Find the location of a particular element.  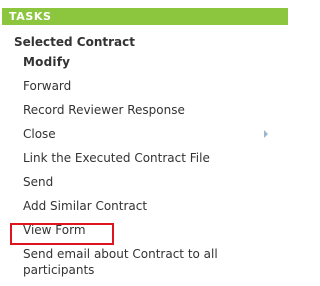

menu-item-modify: Modify is located at coordinates (145, 62).